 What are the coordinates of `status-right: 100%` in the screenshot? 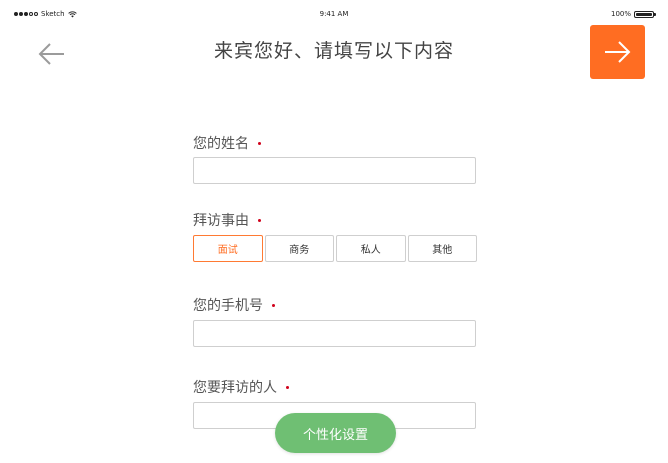 It's located at (633, 14).